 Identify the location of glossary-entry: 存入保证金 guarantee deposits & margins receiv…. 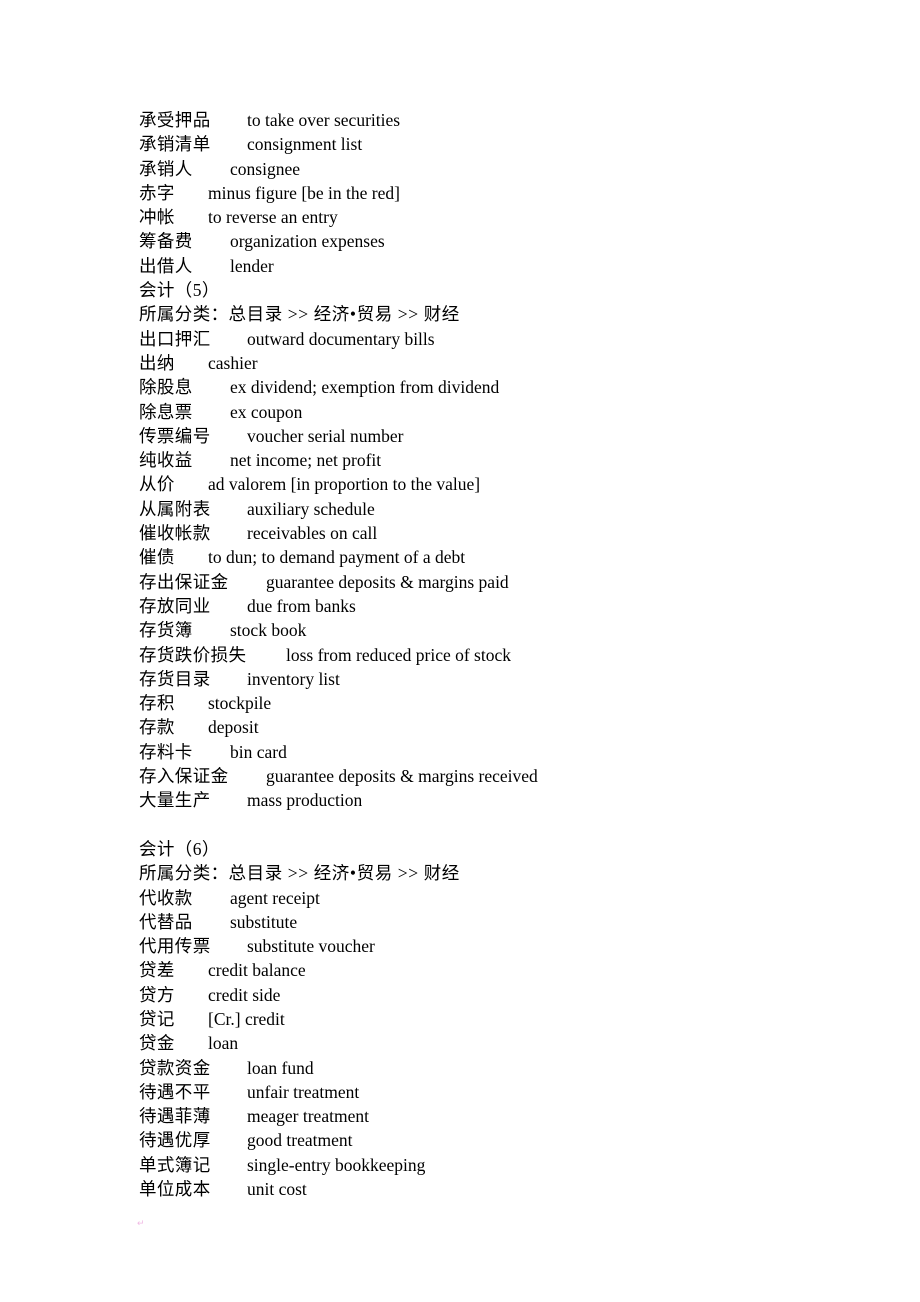
(499, 776).